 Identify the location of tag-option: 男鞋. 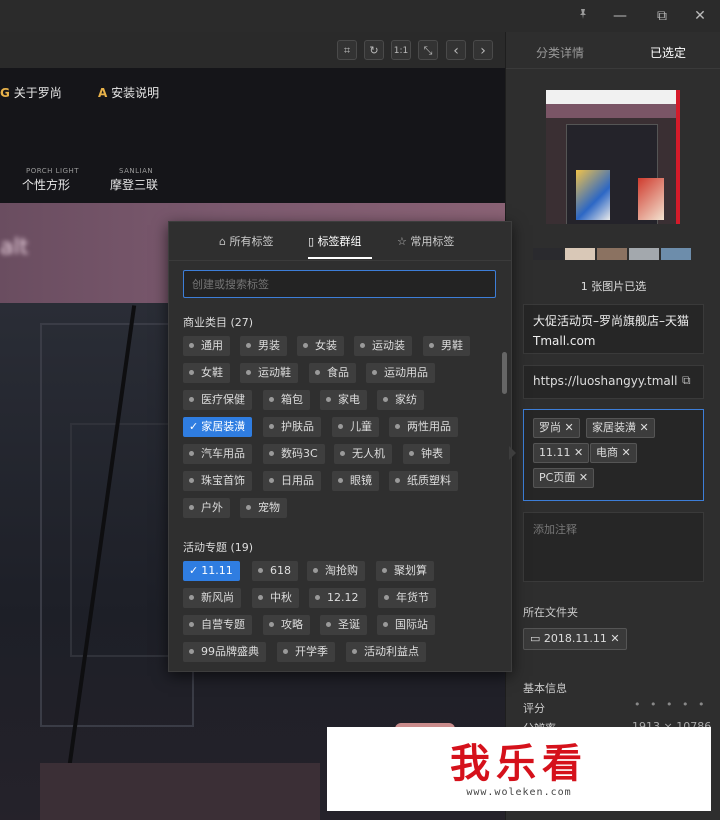
(446, 346).